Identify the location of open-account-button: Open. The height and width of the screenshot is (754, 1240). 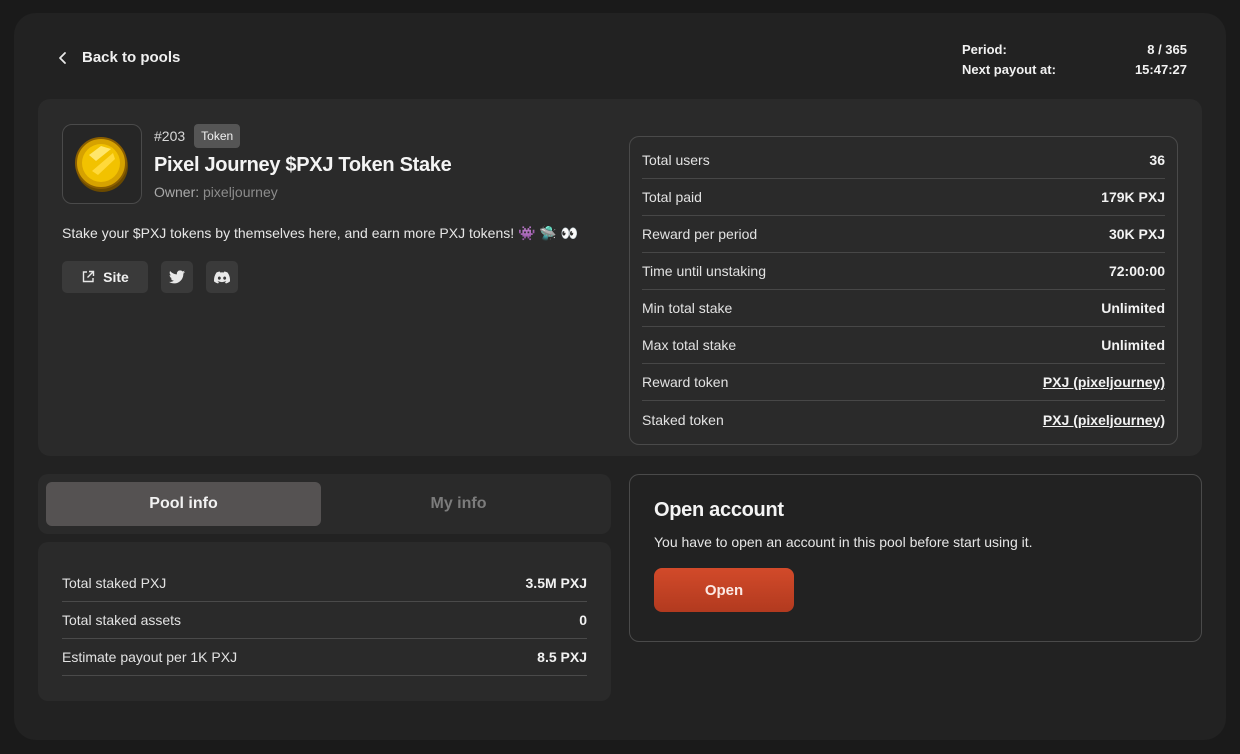
(724, 590).